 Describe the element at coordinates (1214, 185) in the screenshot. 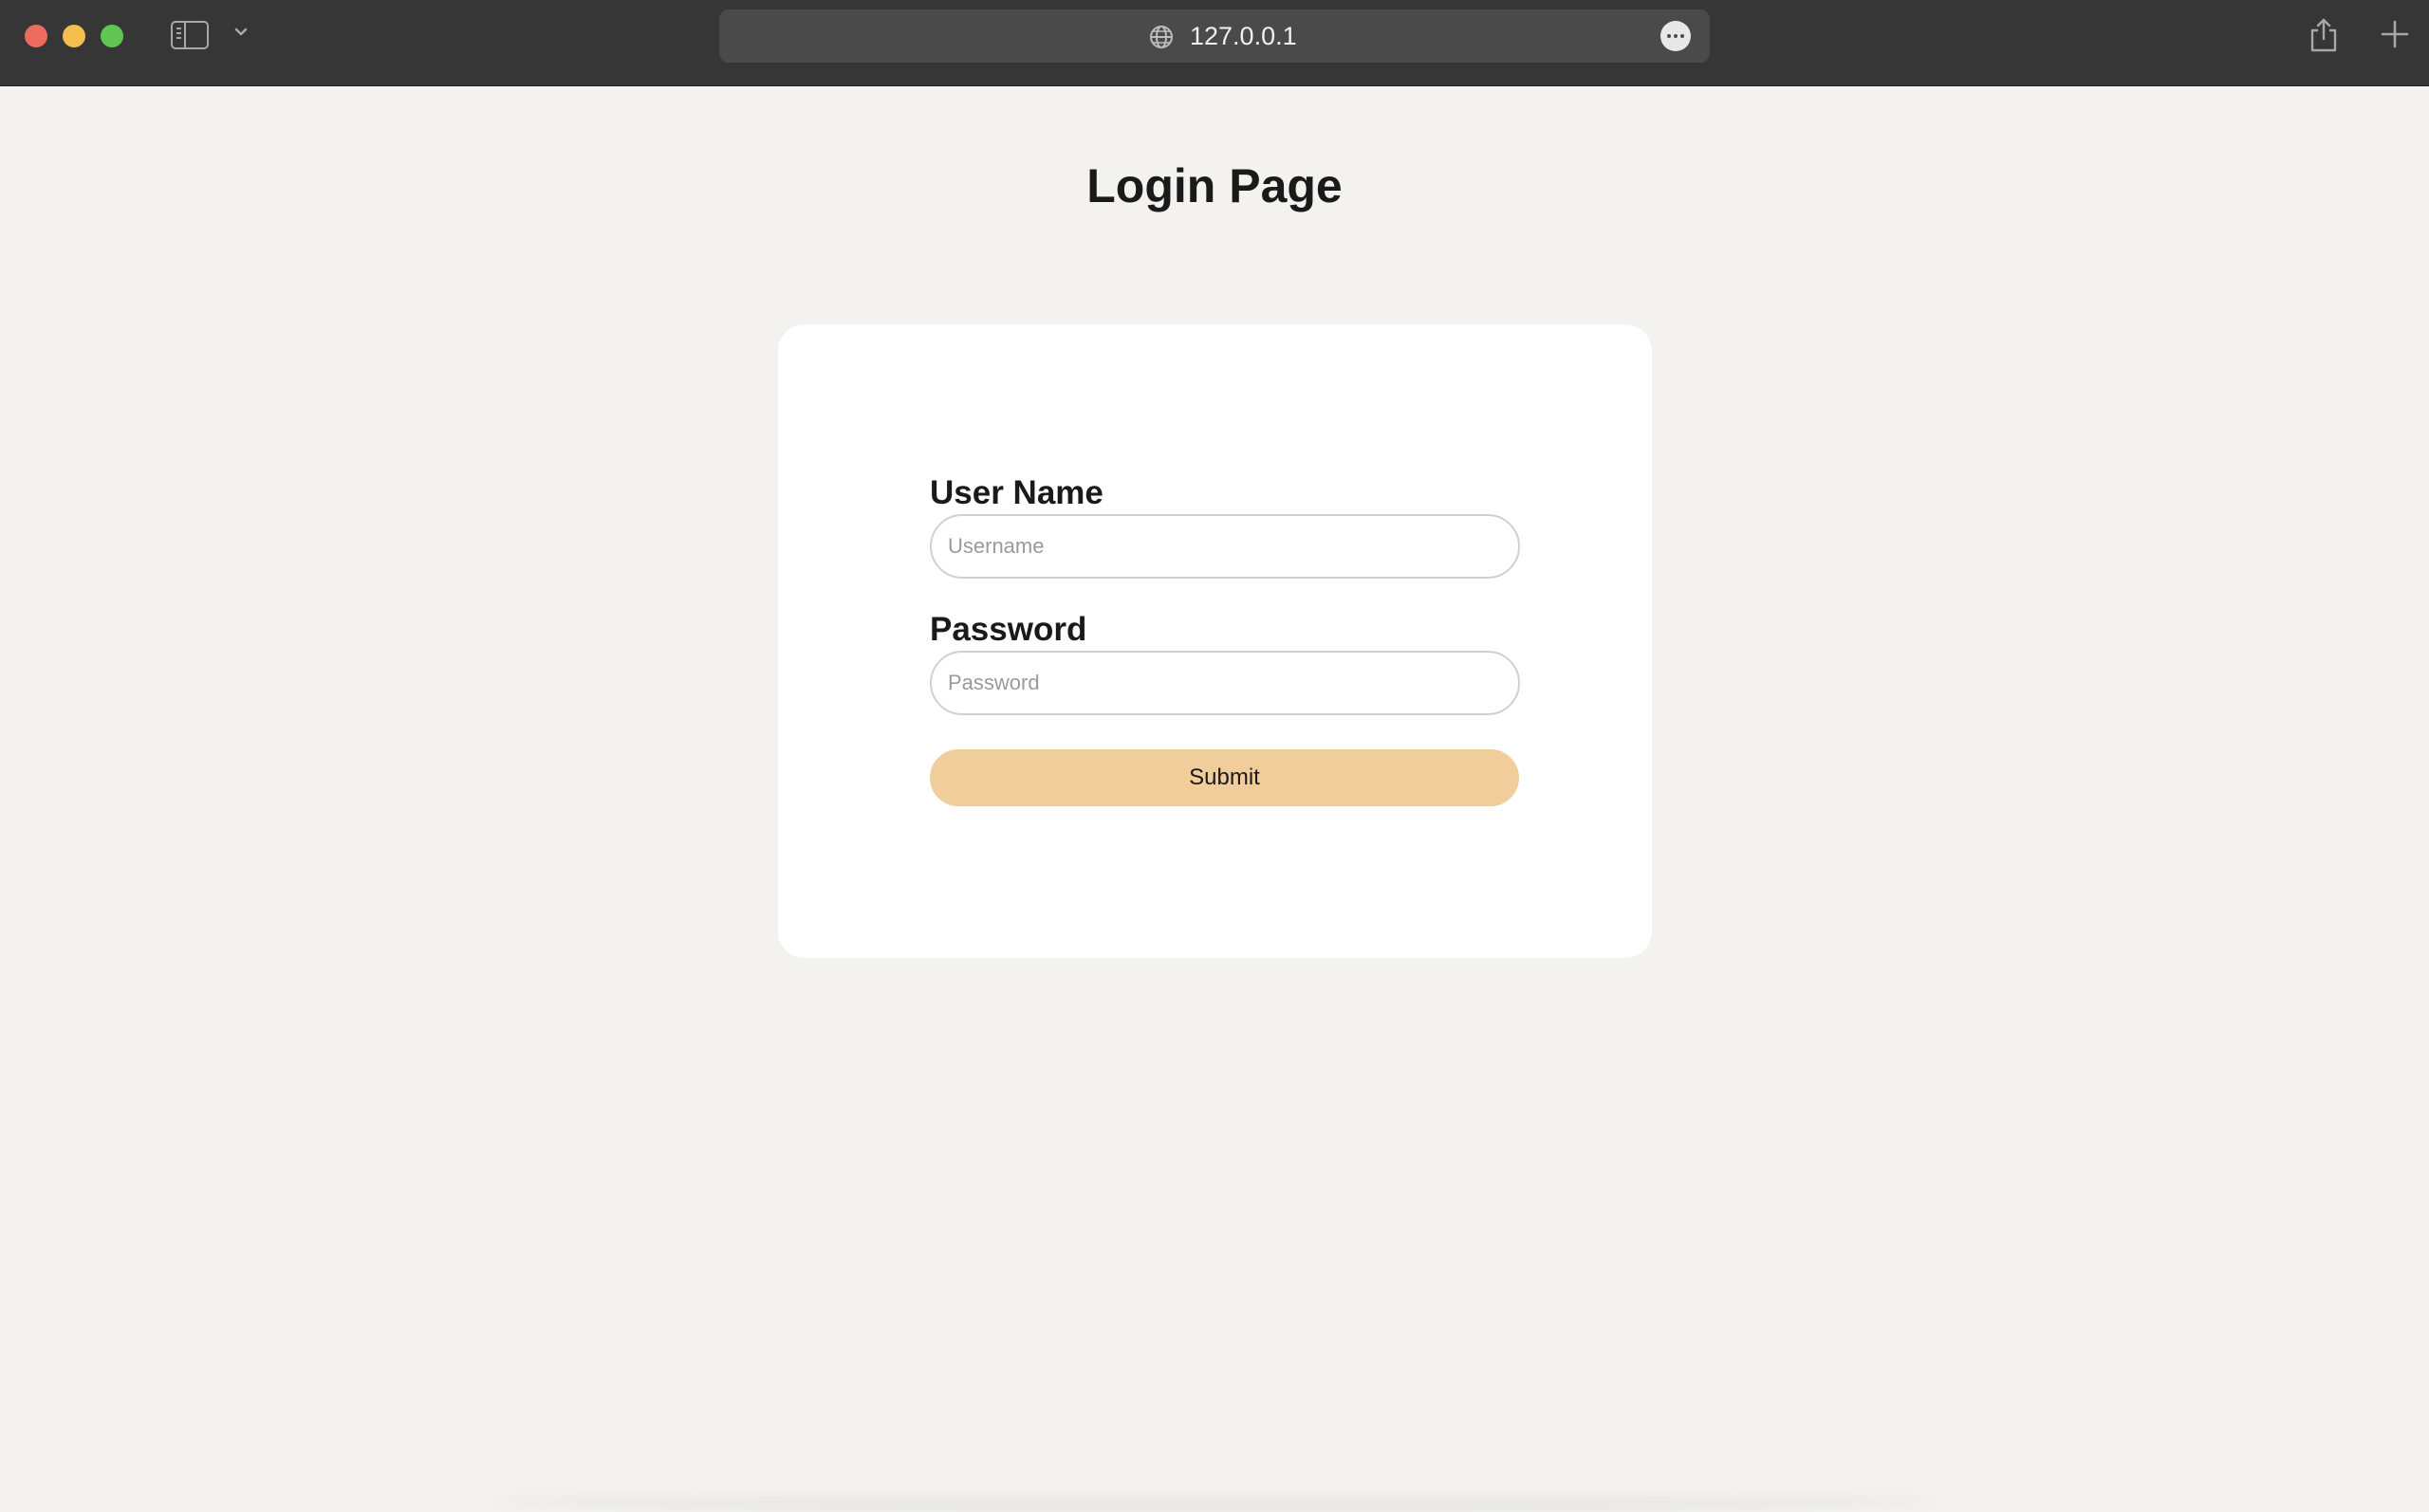

I see `page-title: Login Page` at that location.